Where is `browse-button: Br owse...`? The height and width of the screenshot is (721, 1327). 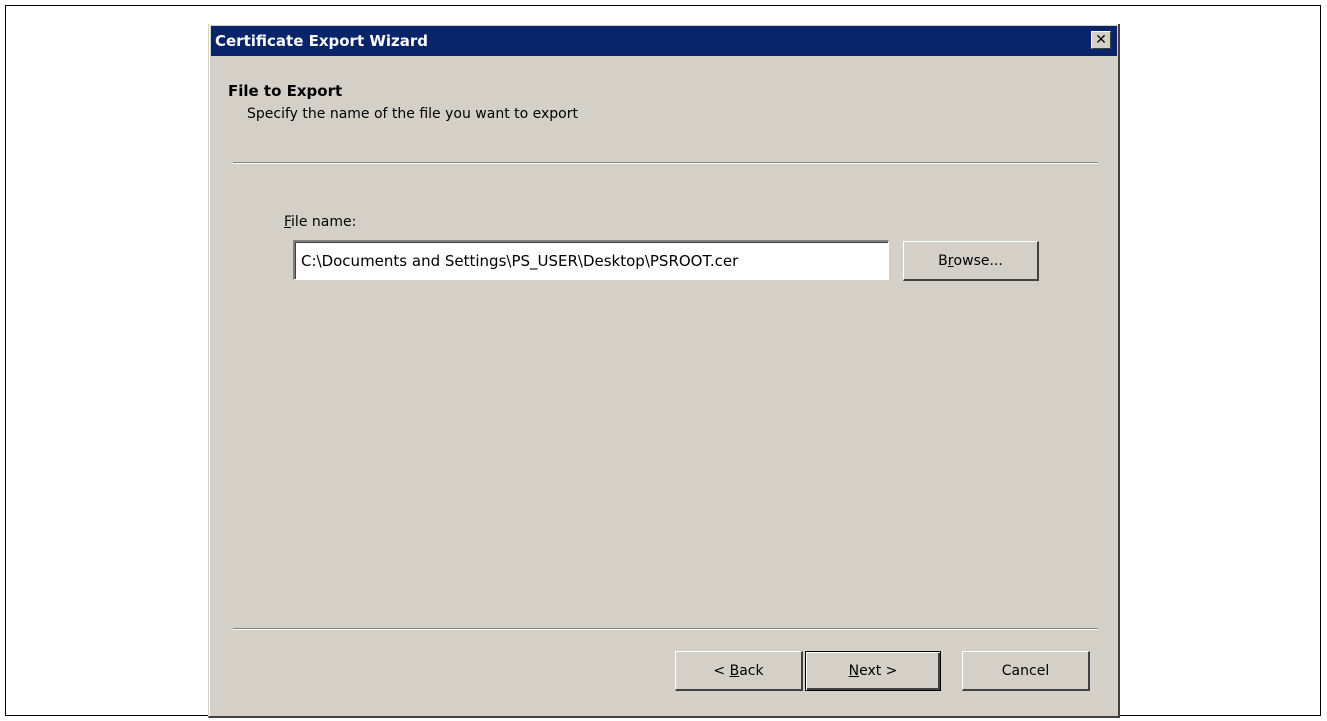
browse-button: Br owse... is located at coordinates (971, 261).